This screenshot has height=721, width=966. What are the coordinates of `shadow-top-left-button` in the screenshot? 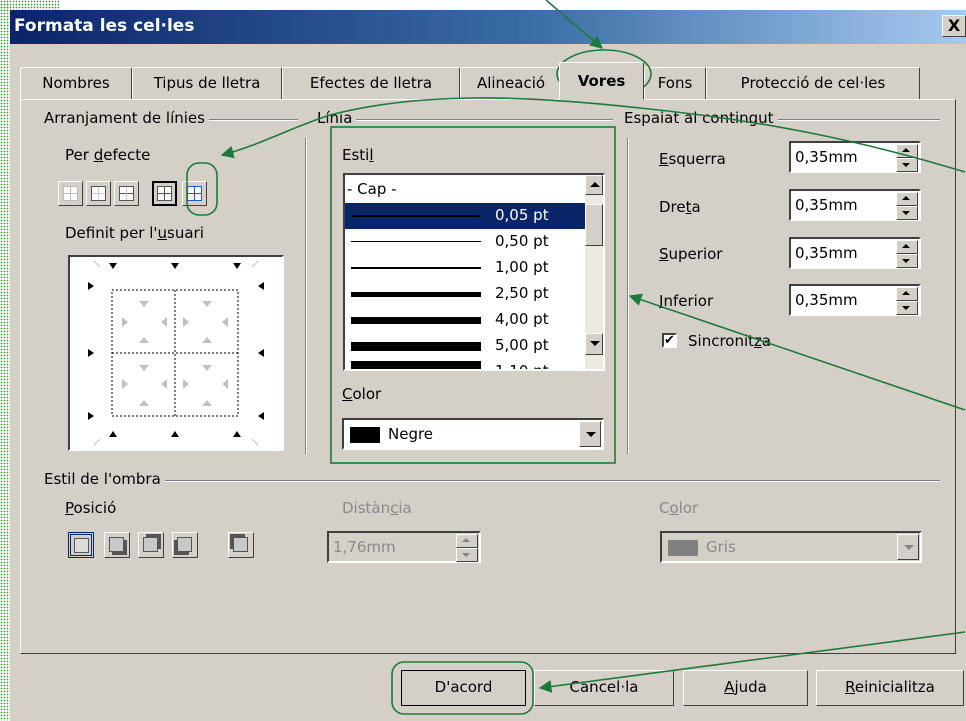 It's located at (241, 545).